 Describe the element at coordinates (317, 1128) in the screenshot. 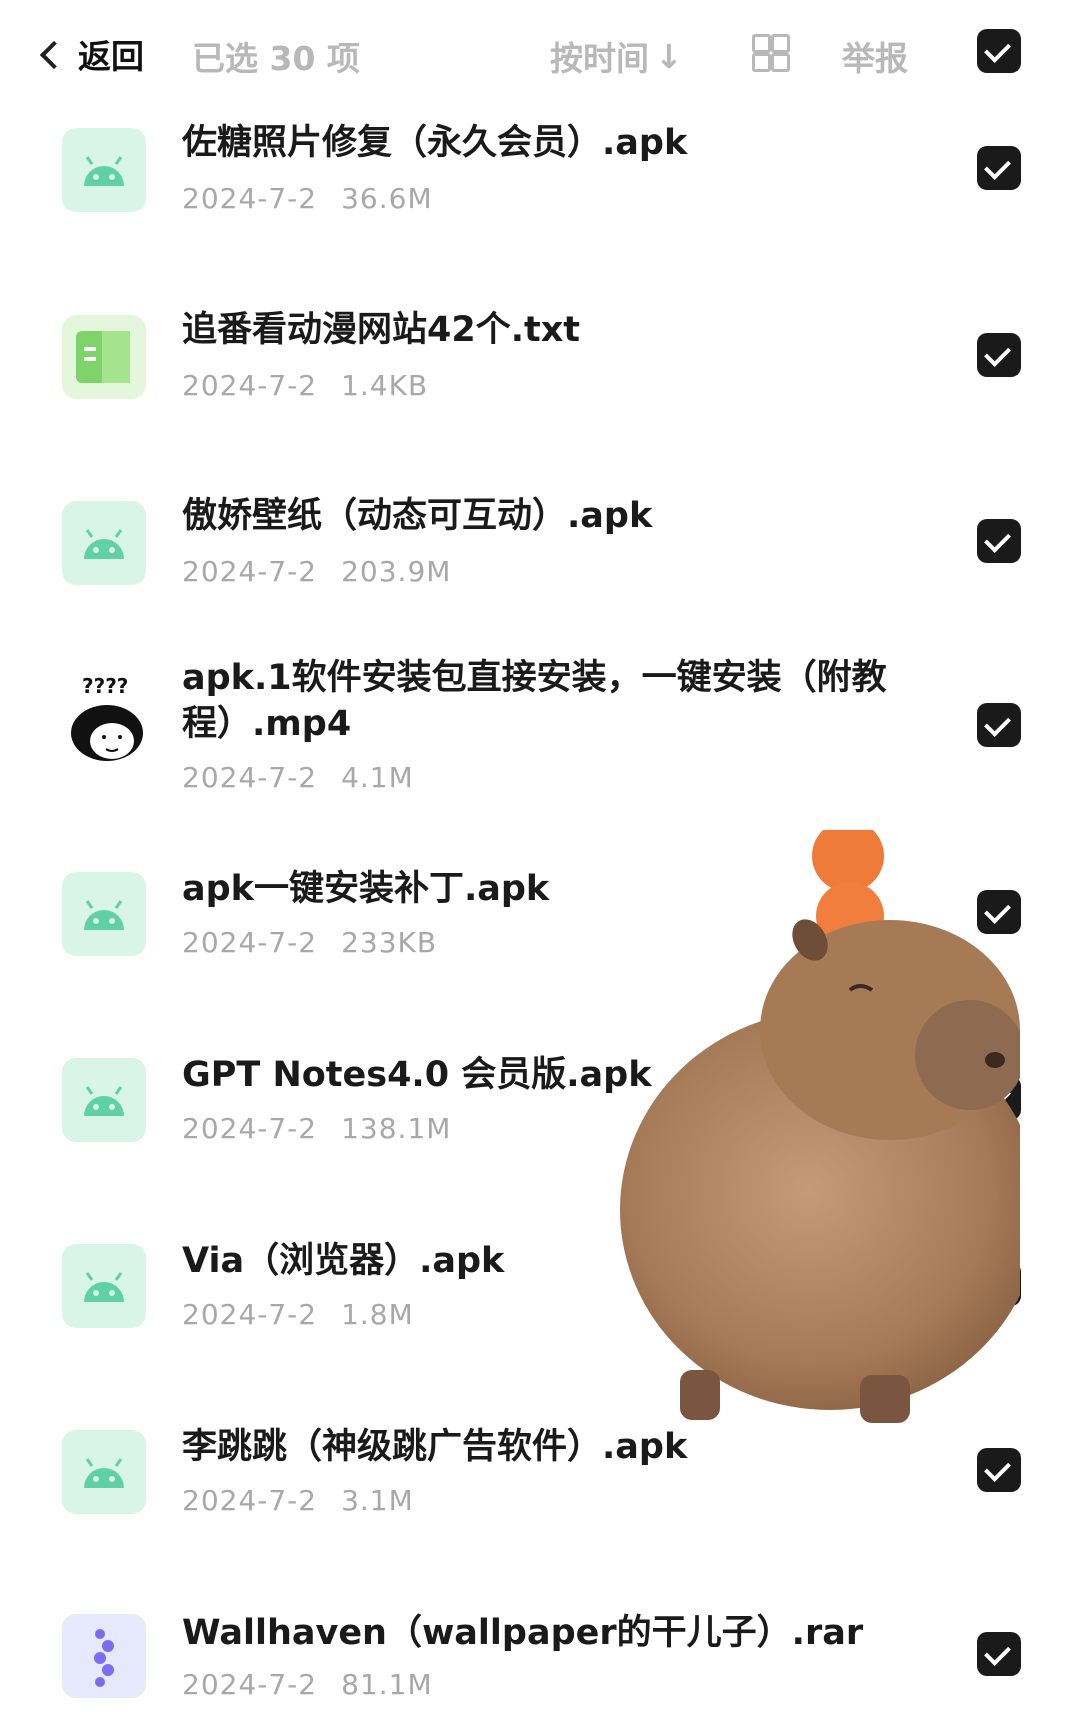

I see `file-meta: 2024-7-2 138.1M` at that location.